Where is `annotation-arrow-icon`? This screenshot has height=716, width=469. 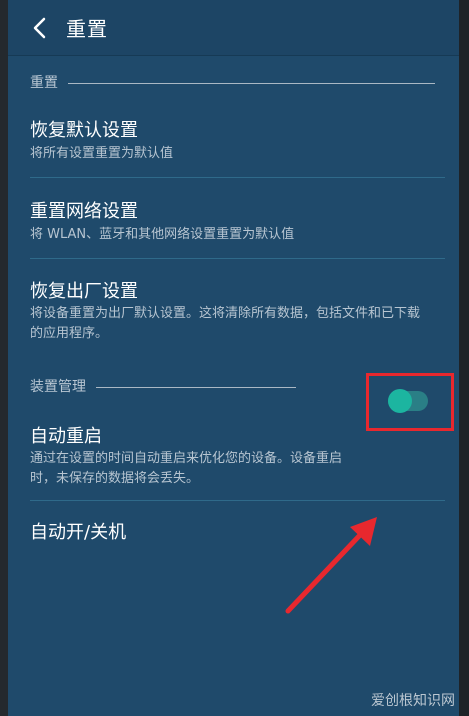 annotation-arrow-icon is located at coordinates (331, 565).